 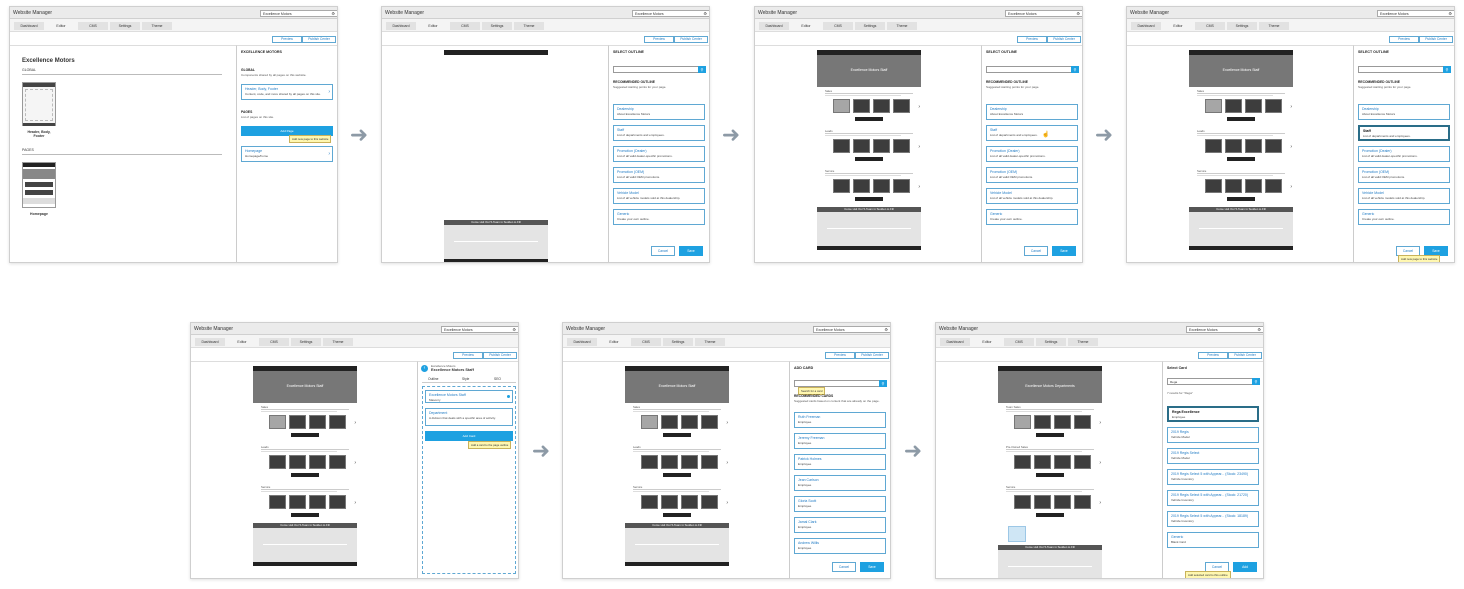 I want to click on search-result-card: Rega Excellence Employee, so click(x=1213, y=414).